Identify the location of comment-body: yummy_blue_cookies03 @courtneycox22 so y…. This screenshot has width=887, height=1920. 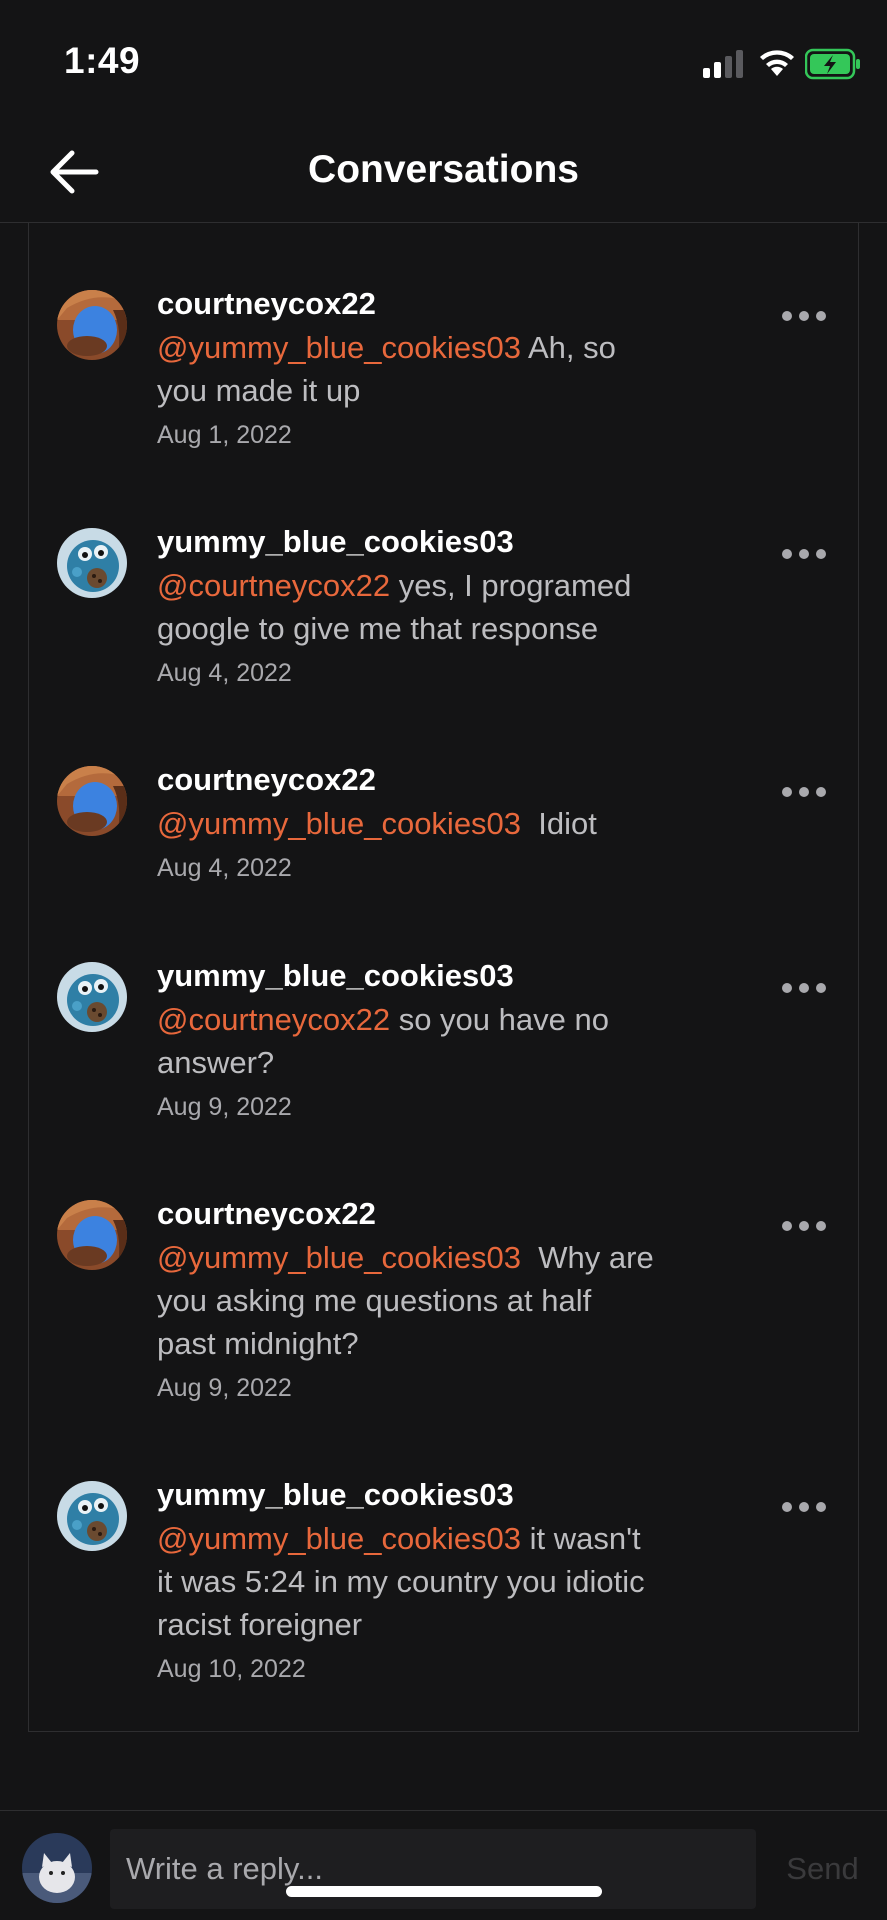
(407, 1040).